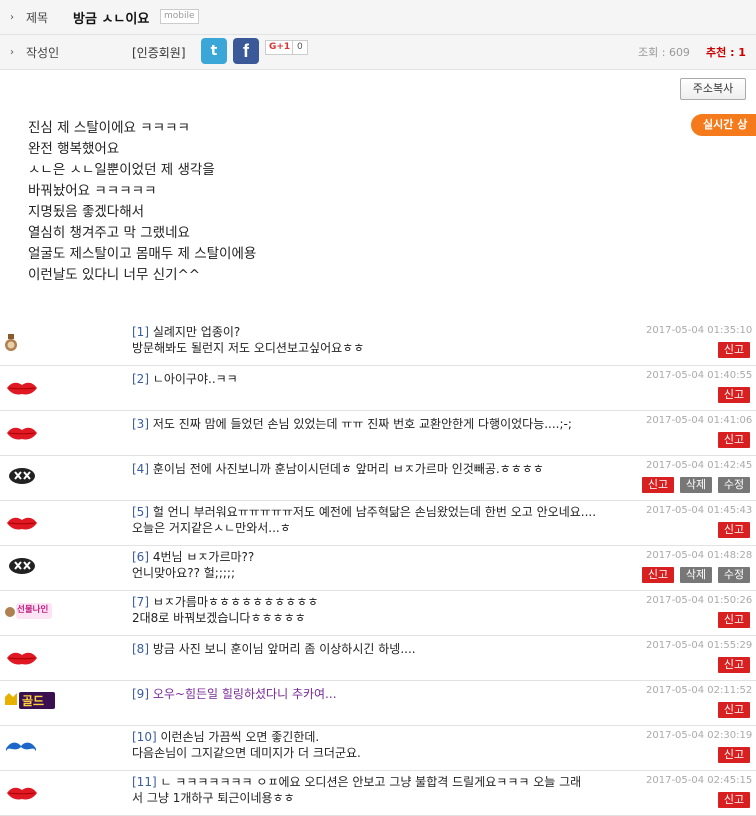  I want to click on comment-text: [7] ㅂㅈ가름마ㅎㅎㅎㅎㅎㅎㅎㅎㅎㅎ 2대8로 바꿔보겠습니다ㅎㅎㅎㅎㅎ, so click(225, 610).